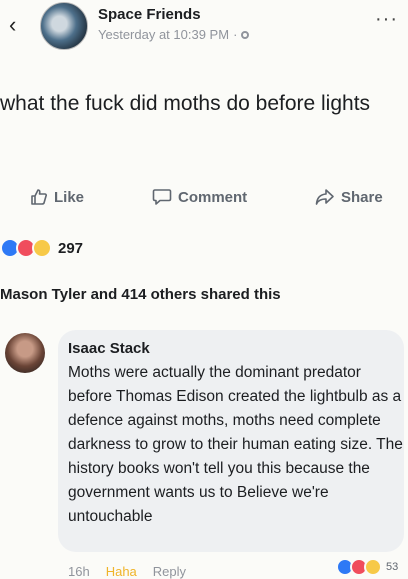  Describe the element at coordinates (169, 571) in the screenshot. I see `reply-link: Reply` at that location.